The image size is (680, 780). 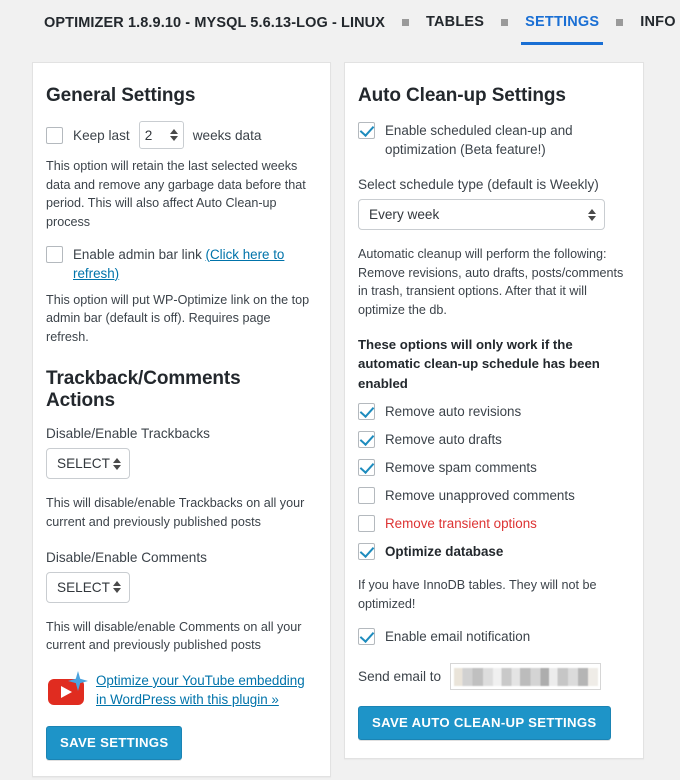 I want to click on tab-tables: TABLES, so click(x=455, y=23).